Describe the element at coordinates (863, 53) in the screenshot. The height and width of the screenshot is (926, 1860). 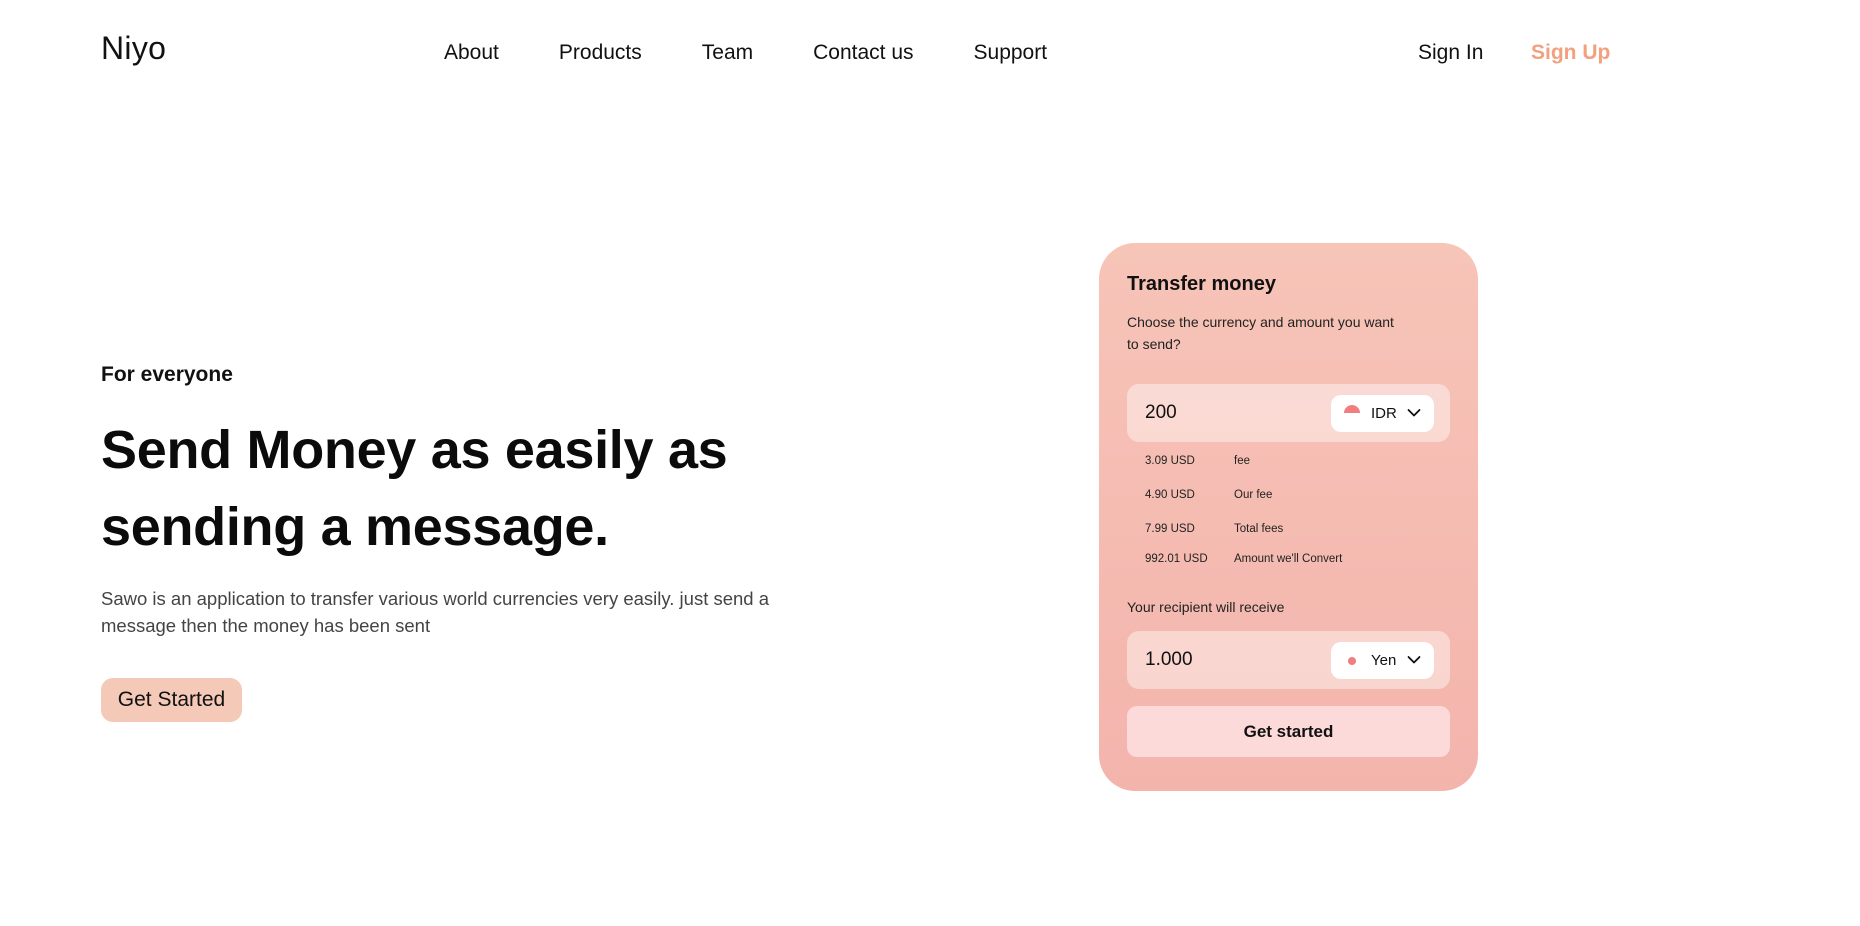
I see `nav-item-contact-us: Contact us` at that location.